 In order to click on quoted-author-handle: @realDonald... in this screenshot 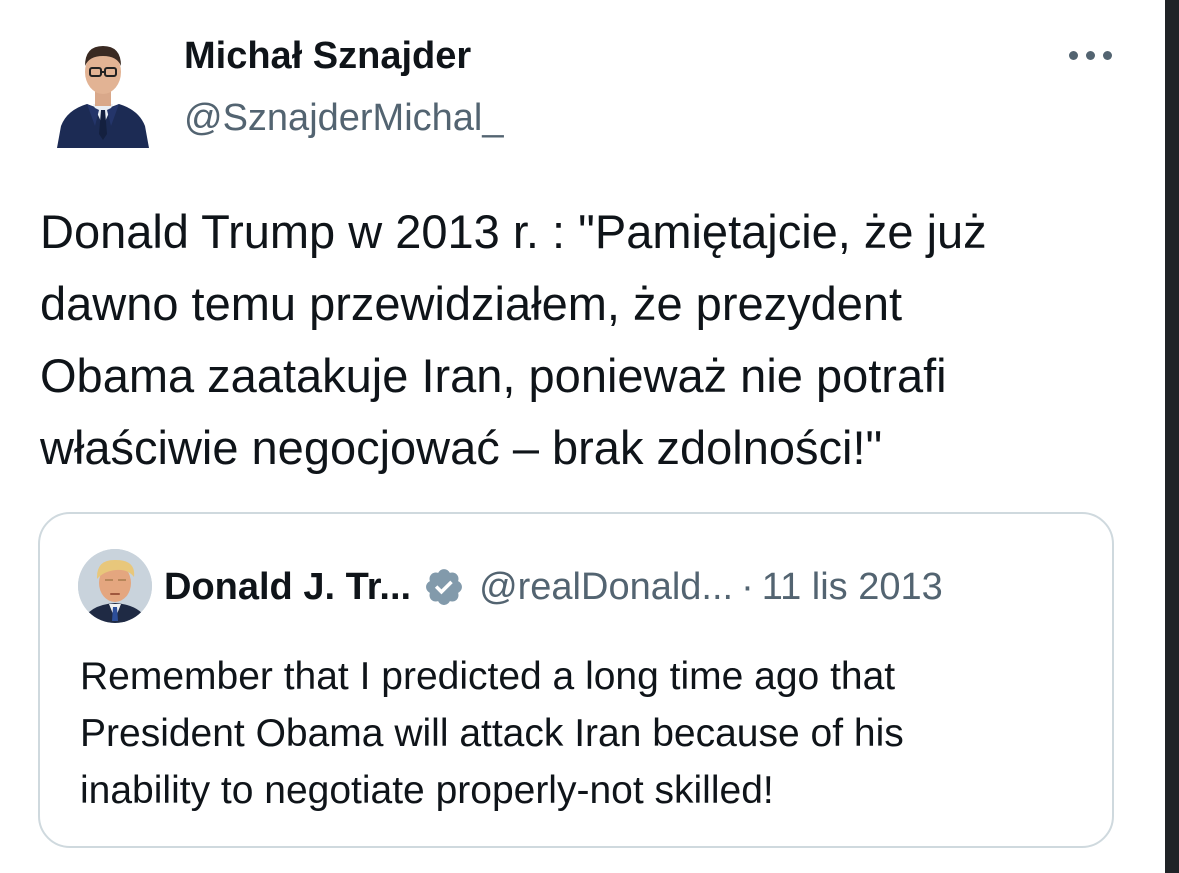, I will do `click(606, 587)`.